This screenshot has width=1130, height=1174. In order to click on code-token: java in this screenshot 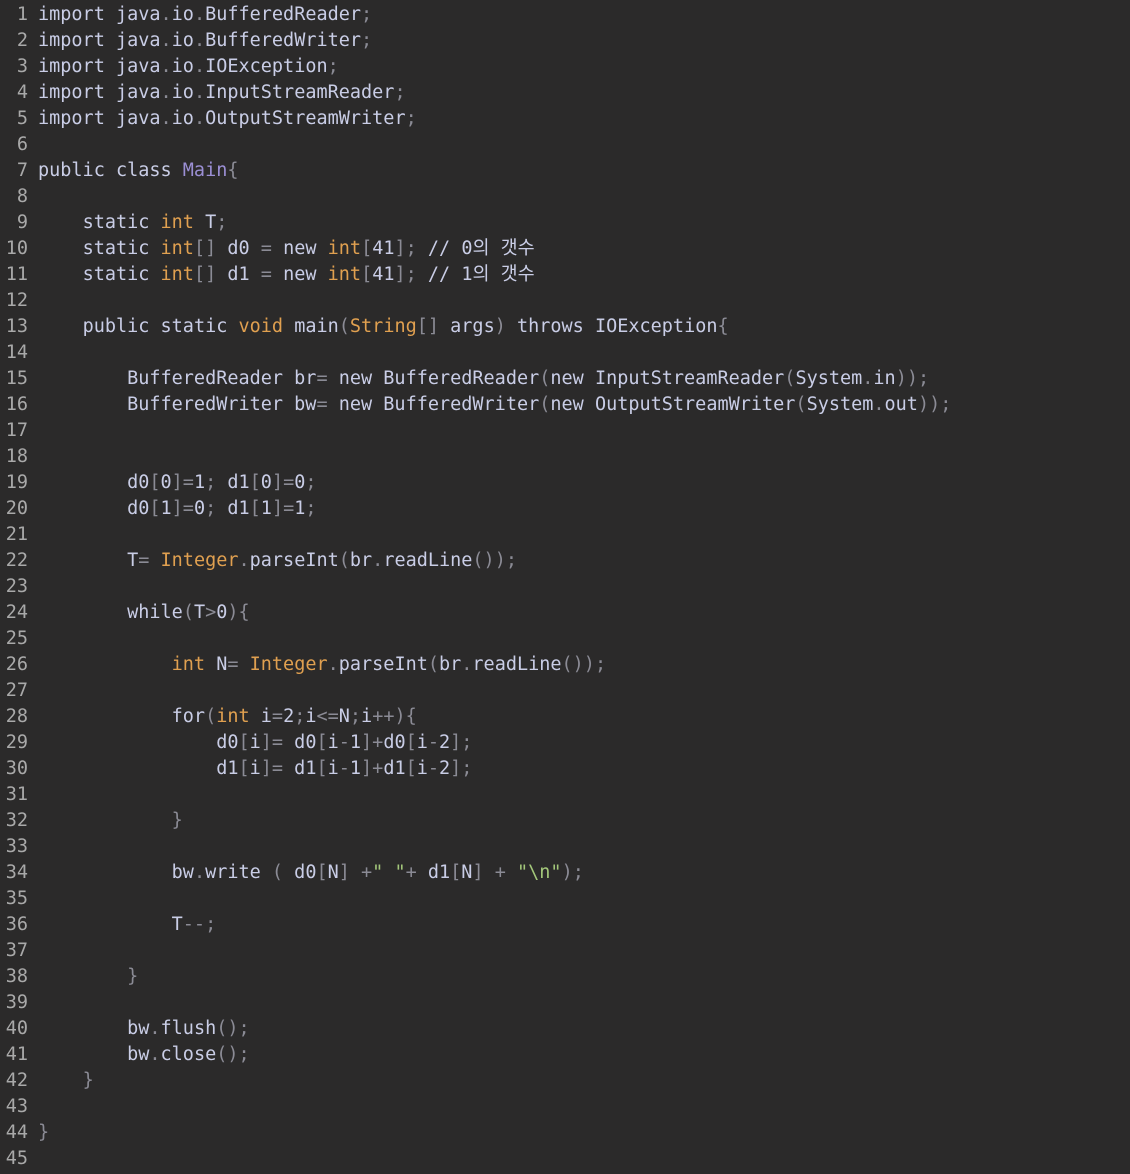, I will do `click(138, 92)`.